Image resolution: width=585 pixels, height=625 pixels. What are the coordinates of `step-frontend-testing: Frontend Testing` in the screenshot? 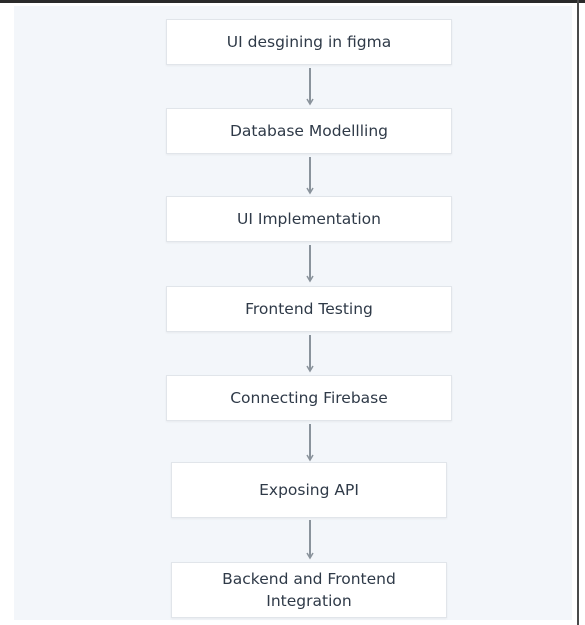 It's located at (309, 309).